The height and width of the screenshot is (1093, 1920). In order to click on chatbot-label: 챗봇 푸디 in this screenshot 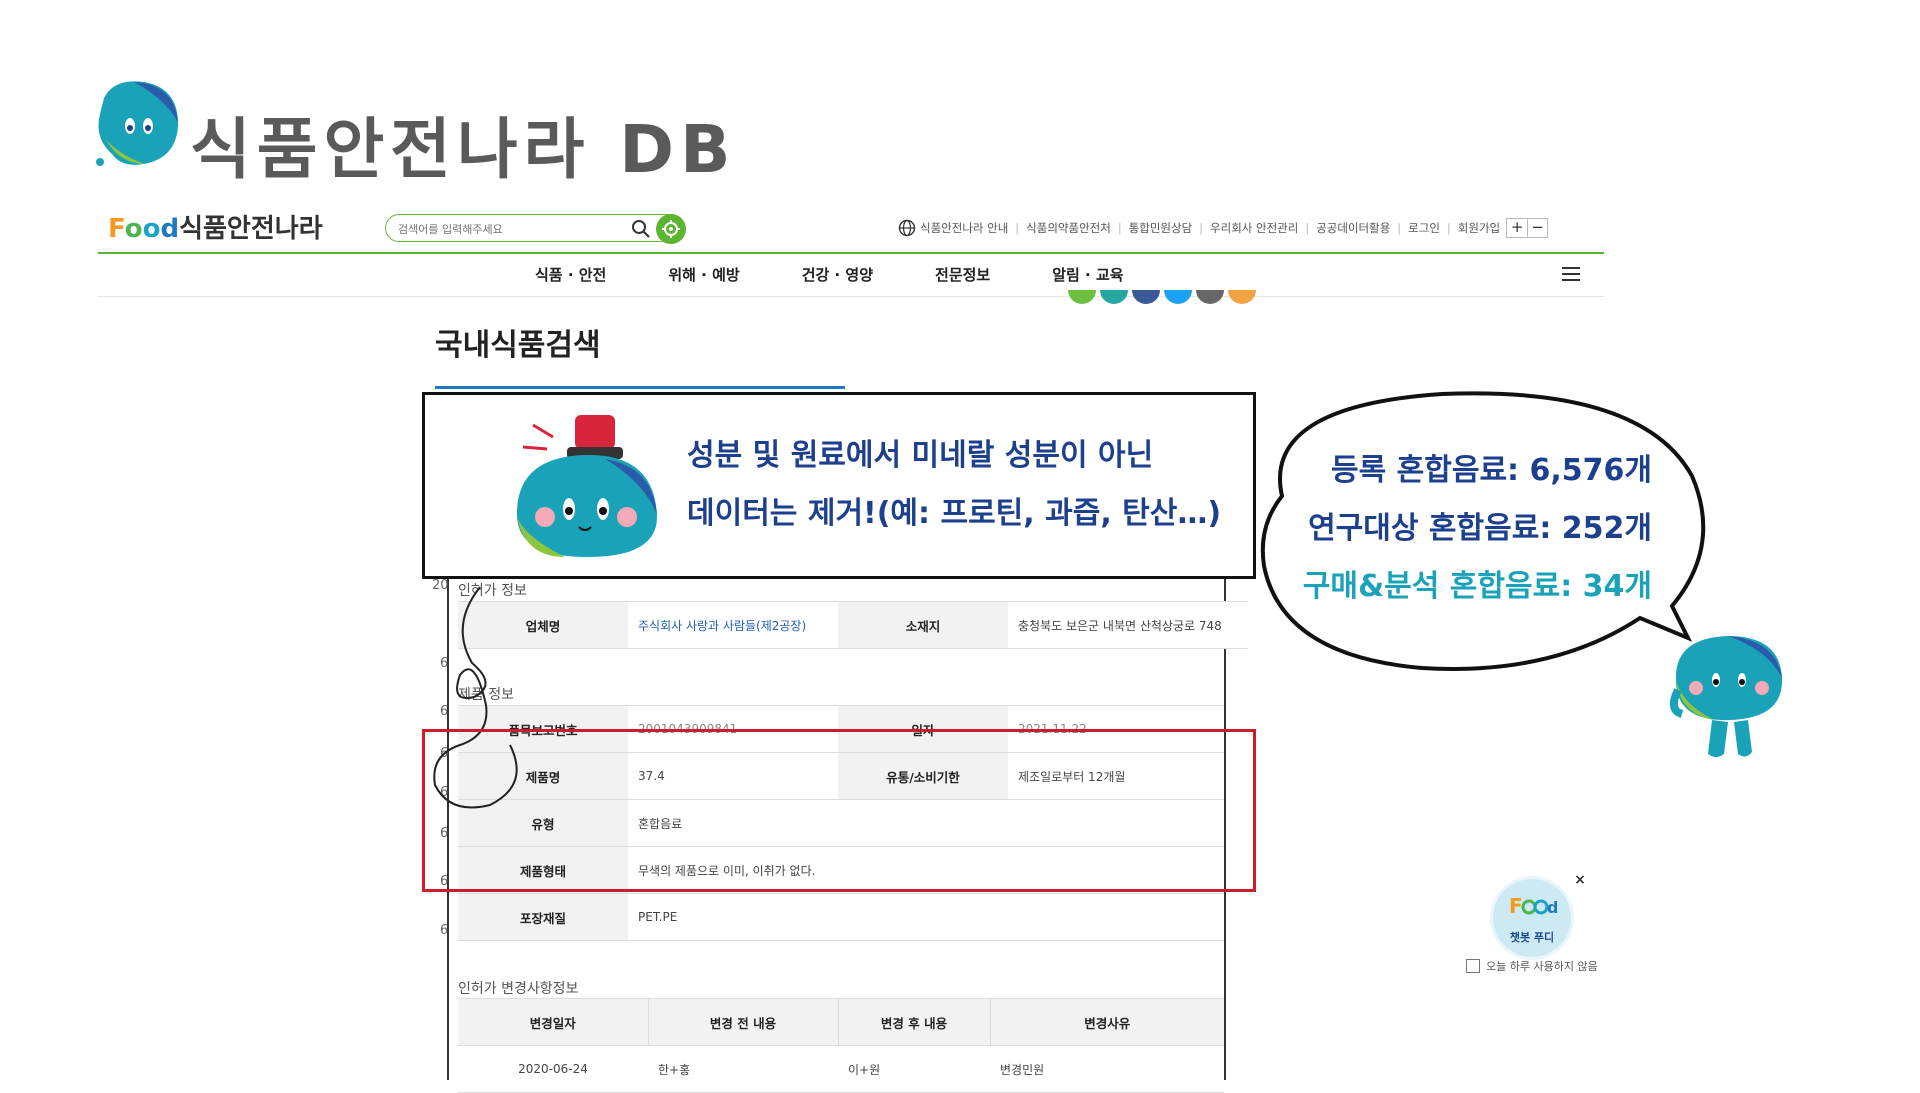, I will do `click(1532, 937)`.